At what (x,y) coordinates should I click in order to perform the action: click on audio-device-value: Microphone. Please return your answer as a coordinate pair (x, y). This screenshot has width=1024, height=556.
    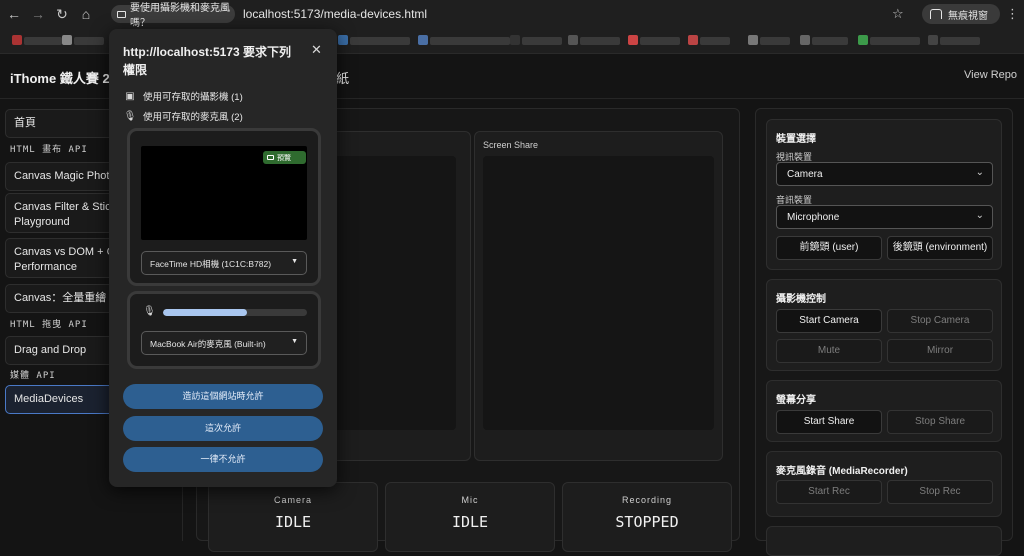
    Looking at the image, I should click on (813, 217).